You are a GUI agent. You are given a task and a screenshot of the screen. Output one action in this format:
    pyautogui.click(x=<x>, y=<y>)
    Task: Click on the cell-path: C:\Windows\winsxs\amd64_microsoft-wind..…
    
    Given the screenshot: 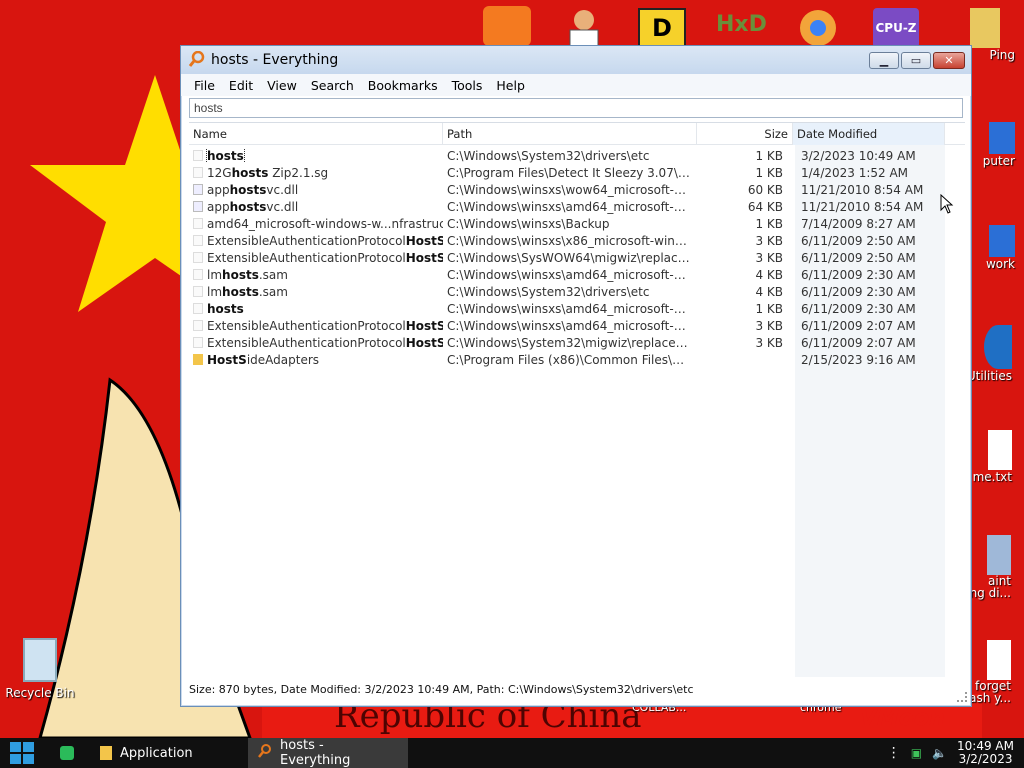 What is the action you would take?
    pyautogui.click(x=572, y=274)
    